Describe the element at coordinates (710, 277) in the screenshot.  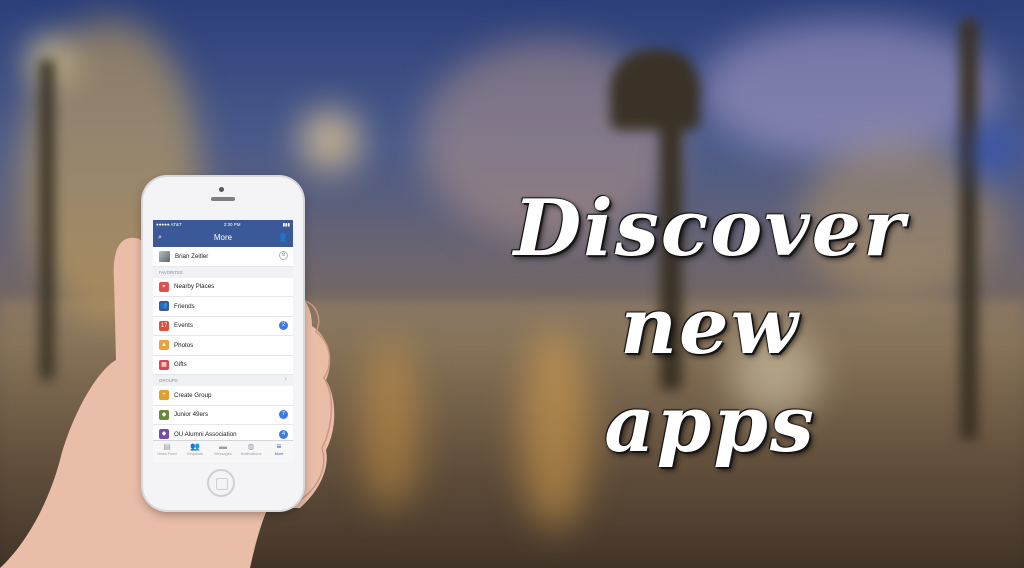
I see `headline-line-1: Discover new` at that location.